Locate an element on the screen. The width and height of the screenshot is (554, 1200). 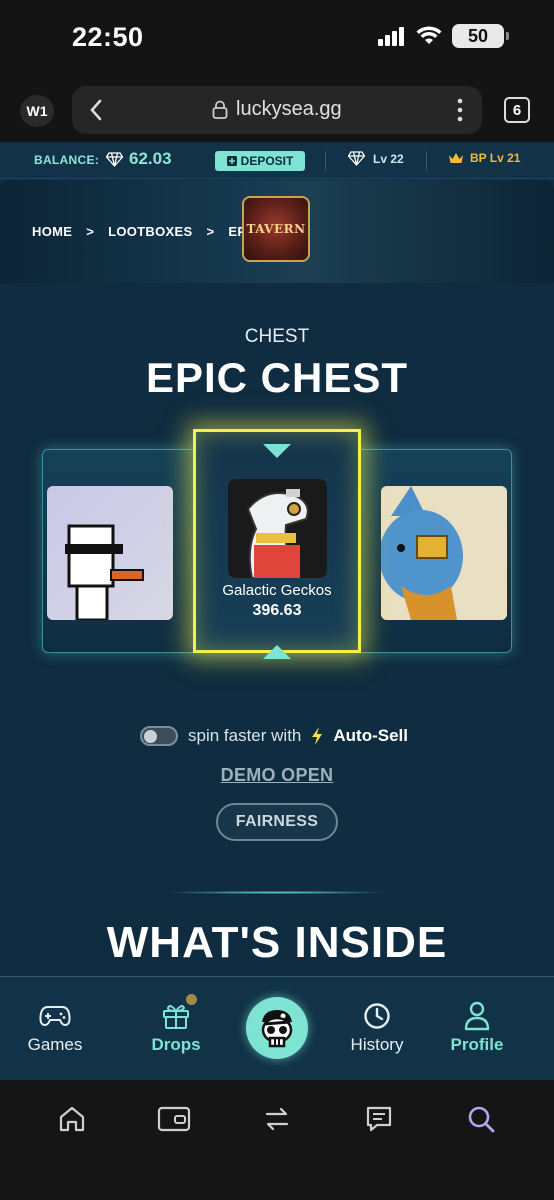
nav-history-label: History is located at coordinates (377, 1044).